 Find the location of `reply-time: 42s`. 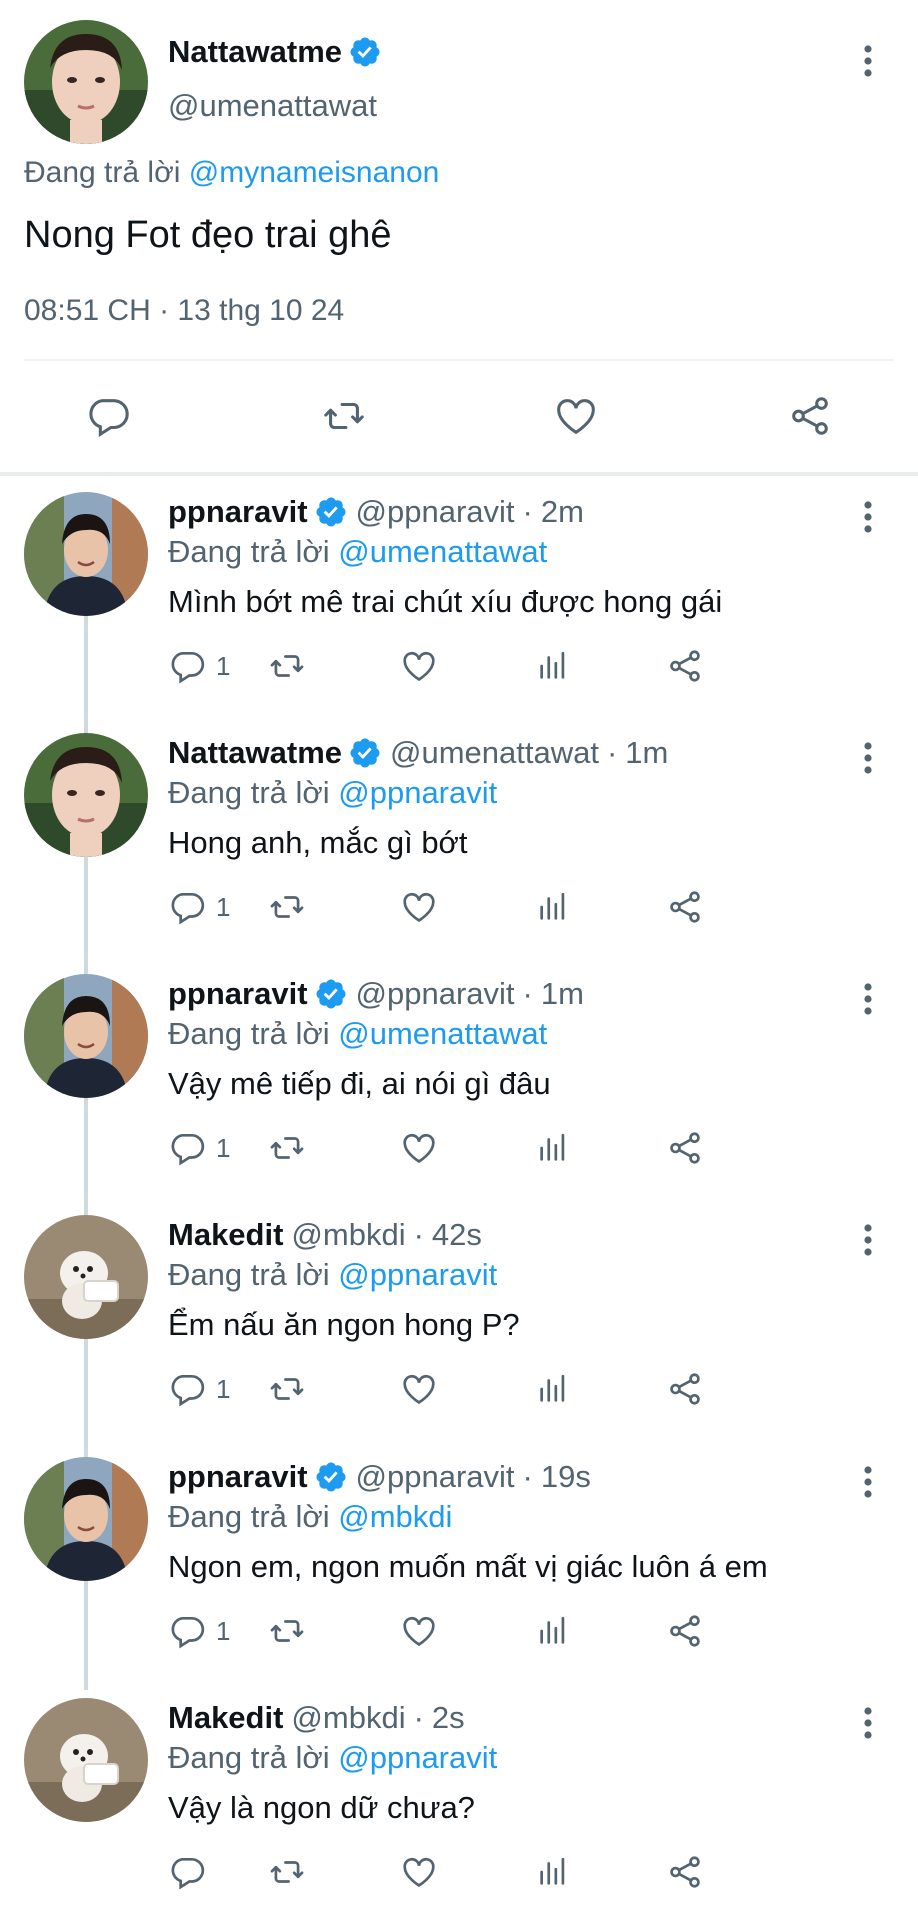

reply-time: 42s is located at coordinates (457, 1235).